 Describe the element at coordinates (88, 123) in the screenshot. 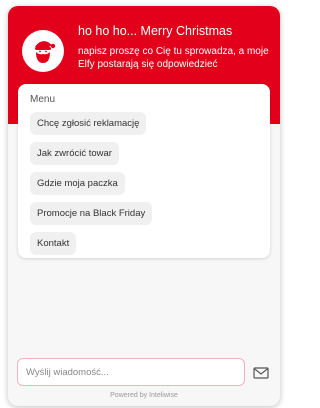

I see `menu-item-reklamacja: Chcę zgłosić reklamację` at that location.